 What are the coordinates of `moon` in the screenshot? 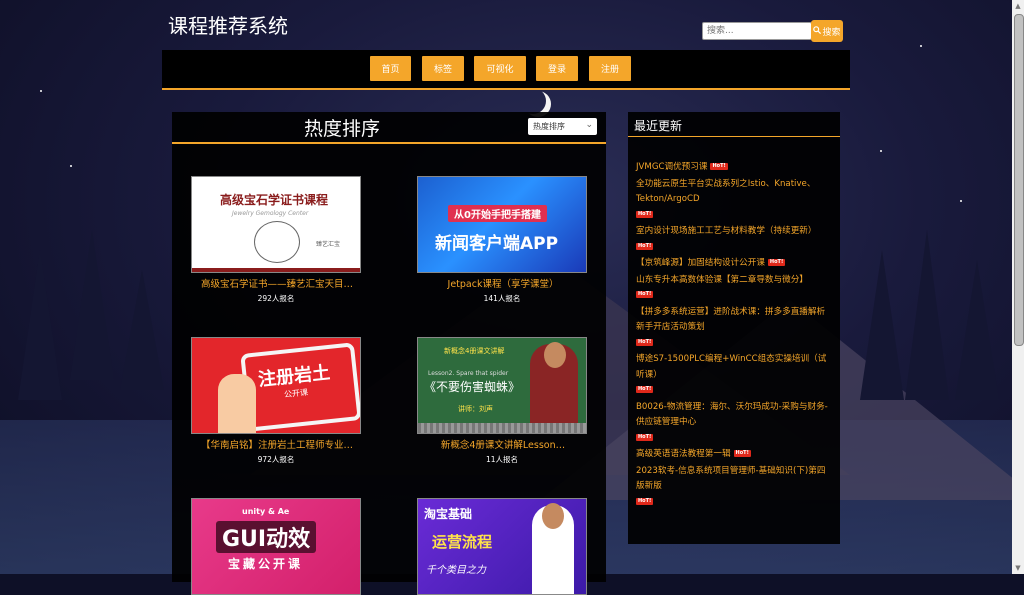 It's located at (533, 101).